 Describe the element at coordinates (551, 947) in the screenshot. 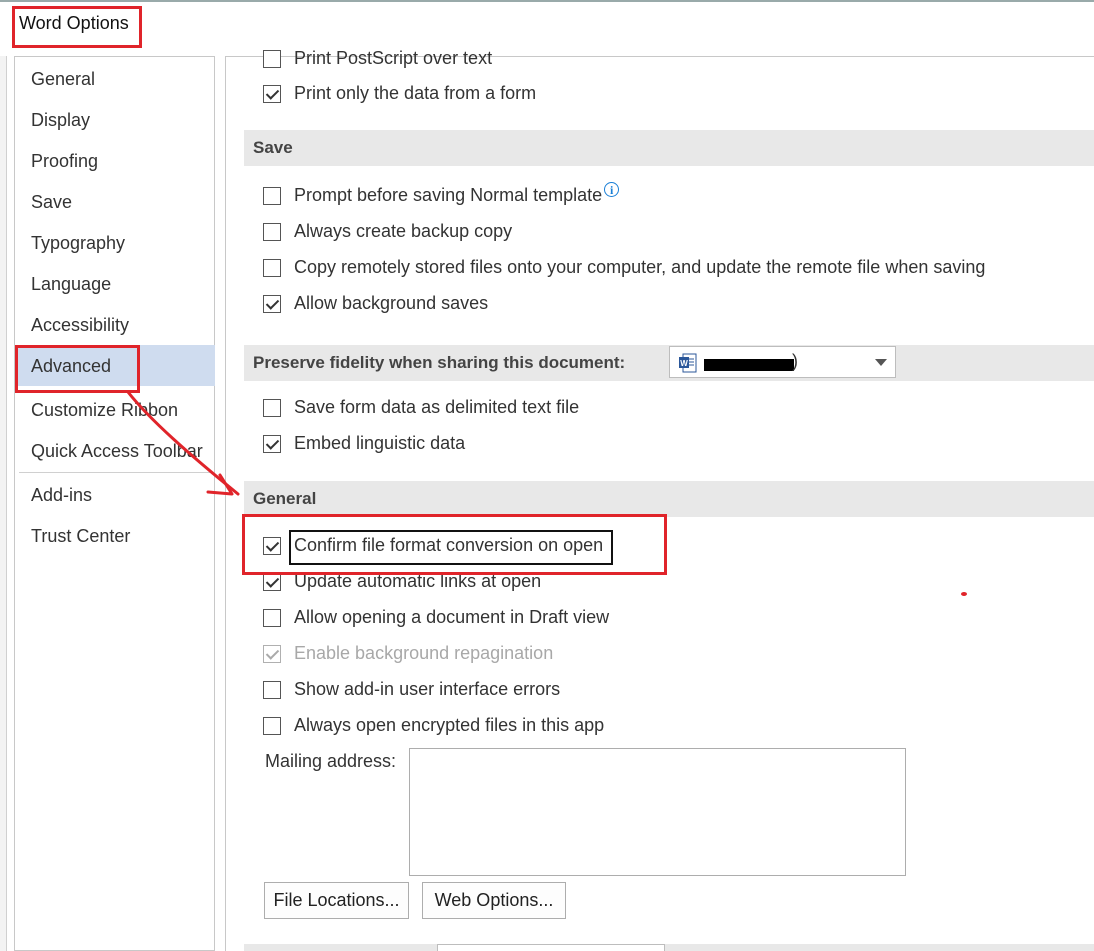

I see `next-section-dropdown` at that location.